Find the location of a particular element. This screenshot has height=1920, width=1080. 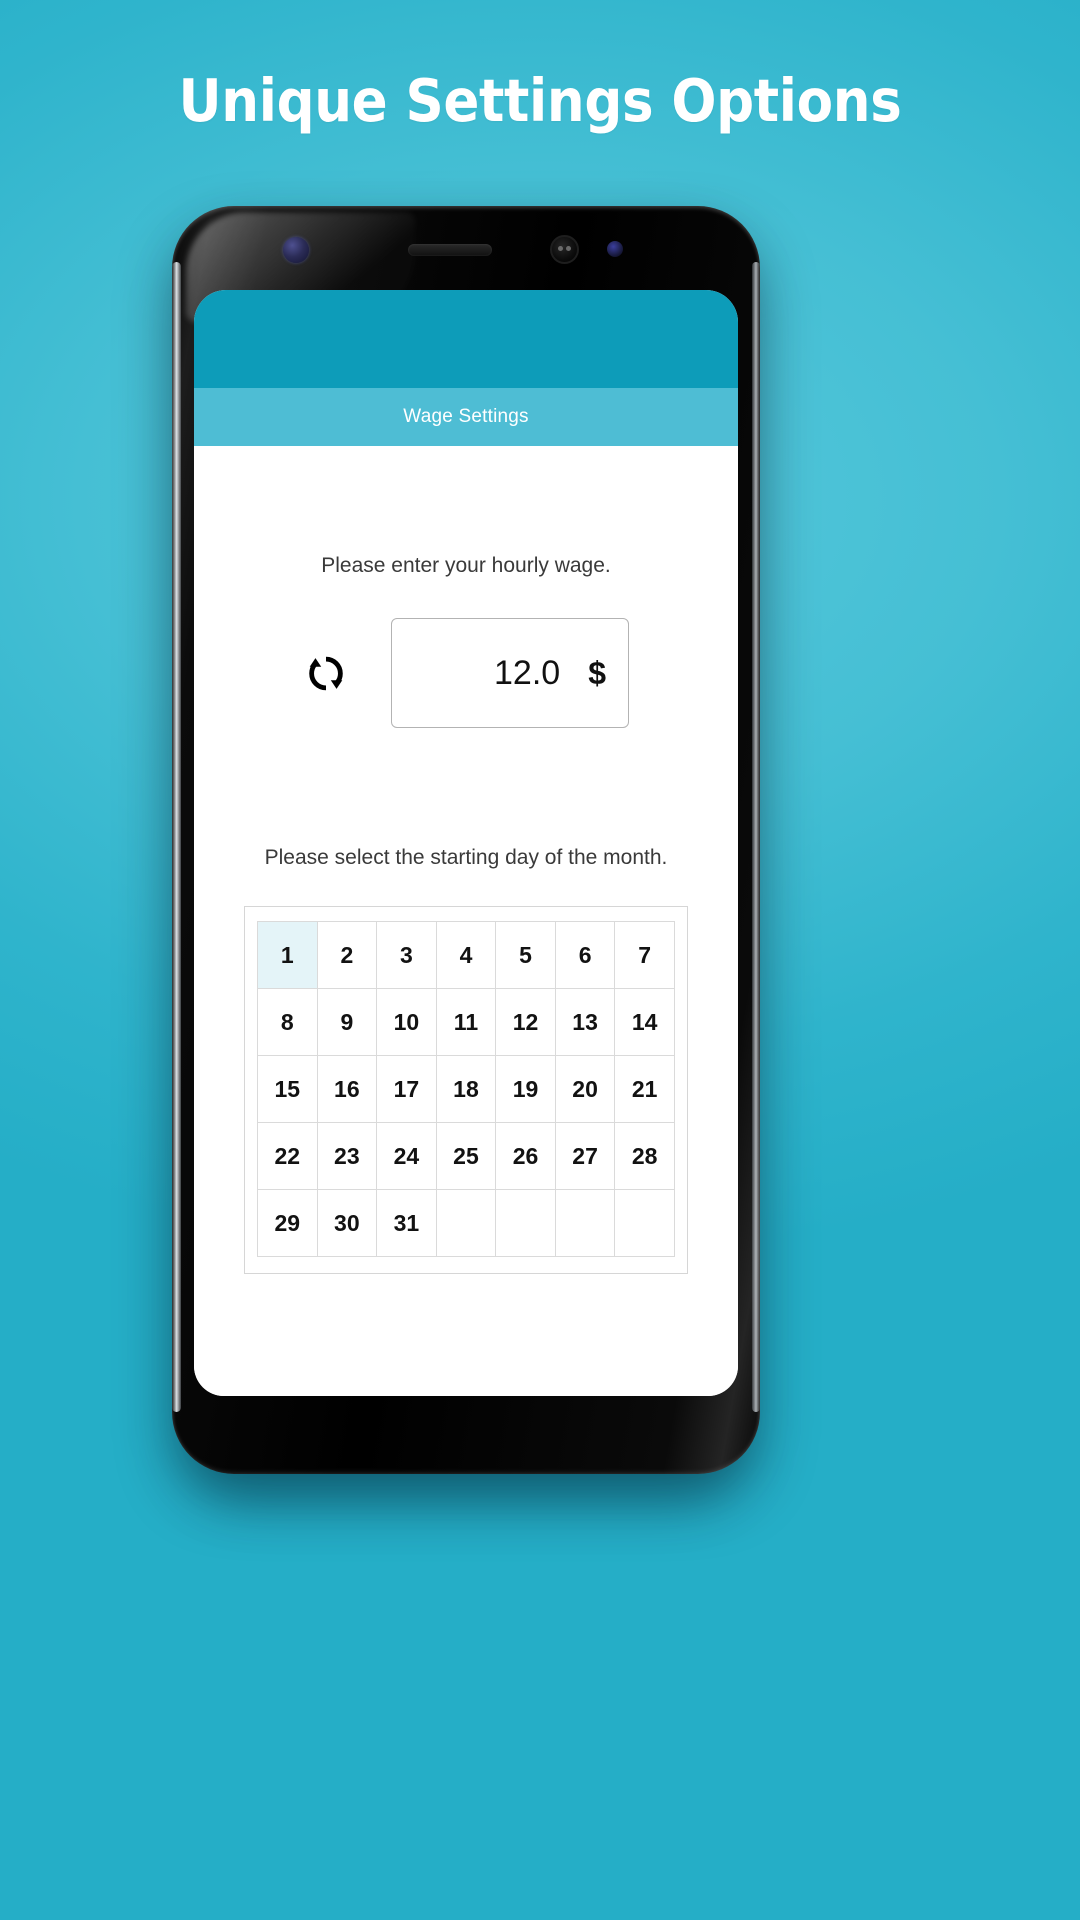

day-cell-1: 1 is located at coordinates (287, 955).